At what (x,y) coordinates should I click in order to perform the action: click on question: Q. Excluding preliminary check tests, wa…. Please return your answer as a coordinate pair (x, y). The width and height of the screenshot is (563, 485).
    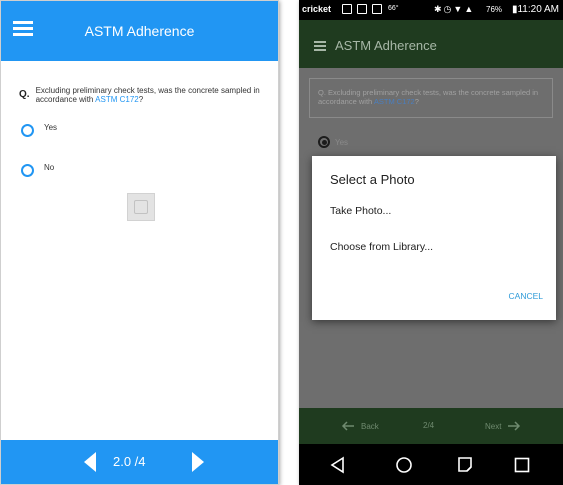
    Looking at the image, I should click on (141, 95).